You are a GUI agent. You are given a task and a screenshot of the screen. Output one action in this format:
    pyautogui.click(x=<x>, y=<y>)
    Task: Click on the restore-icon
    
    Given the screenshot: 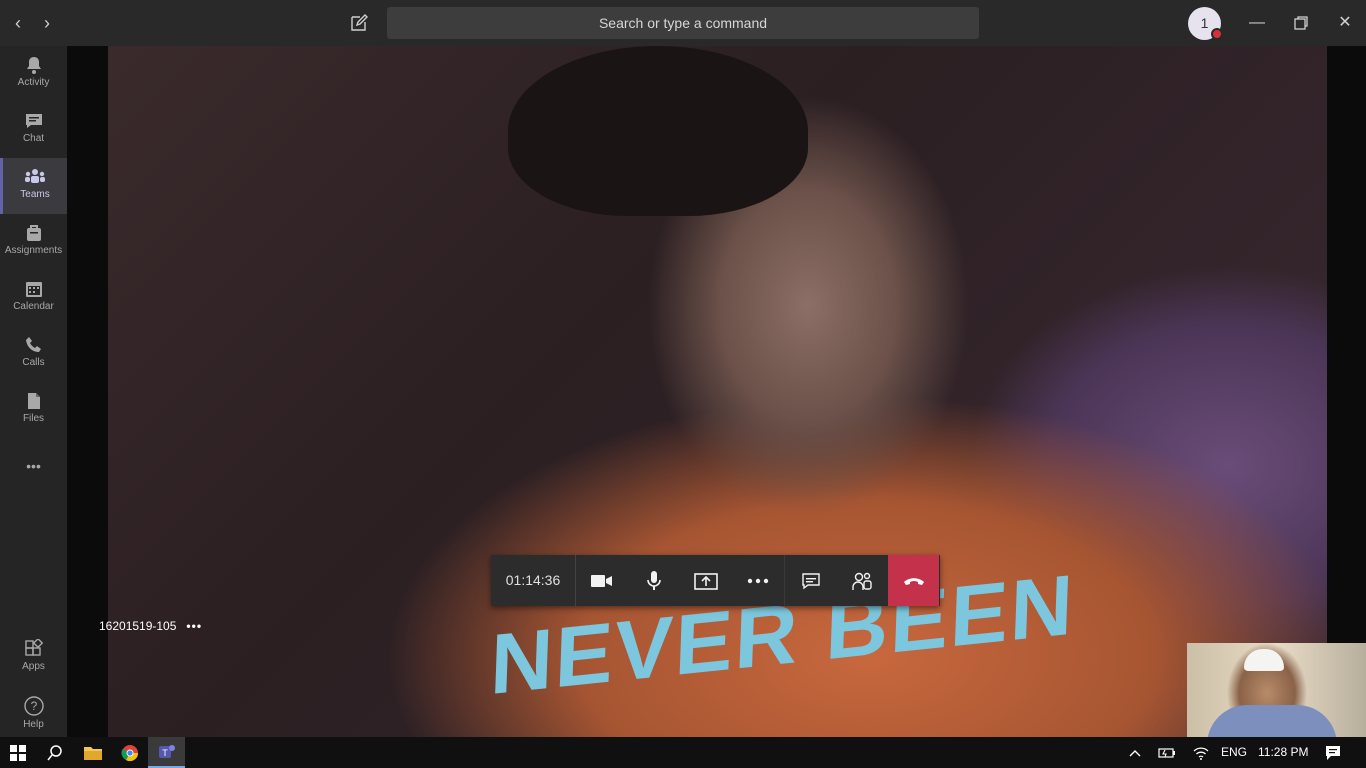 What is the action you would take?
    pyautogui.click(x=1301, y=23)
    